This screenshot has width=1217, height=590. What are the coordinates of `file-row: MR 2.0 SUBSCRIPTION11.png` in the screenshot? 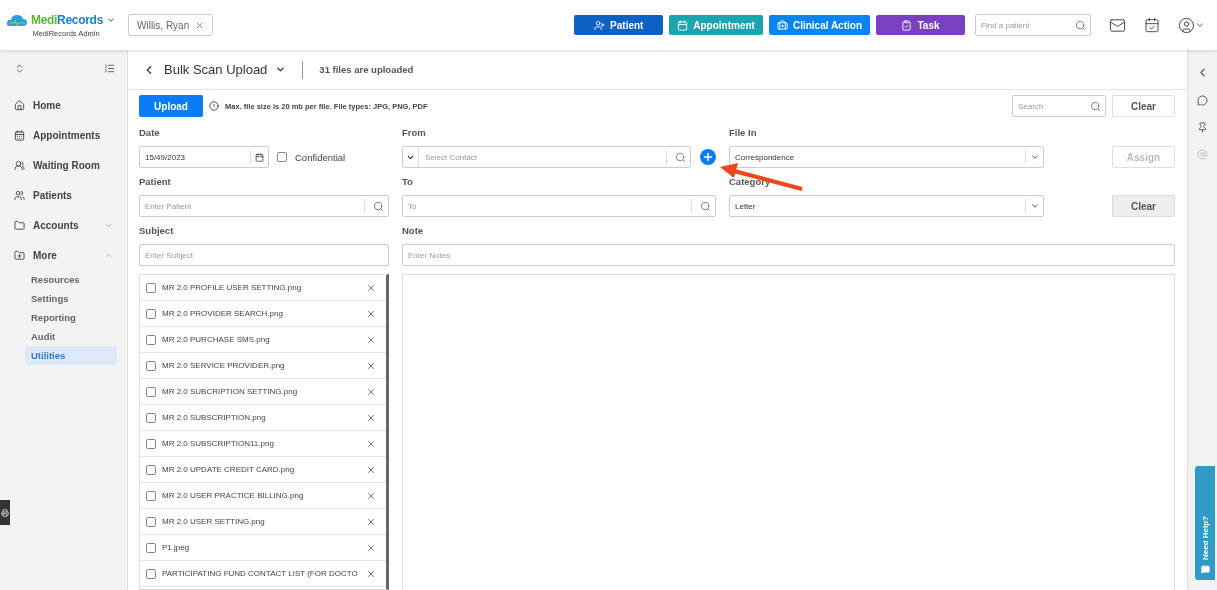 It's located at (263, 444).